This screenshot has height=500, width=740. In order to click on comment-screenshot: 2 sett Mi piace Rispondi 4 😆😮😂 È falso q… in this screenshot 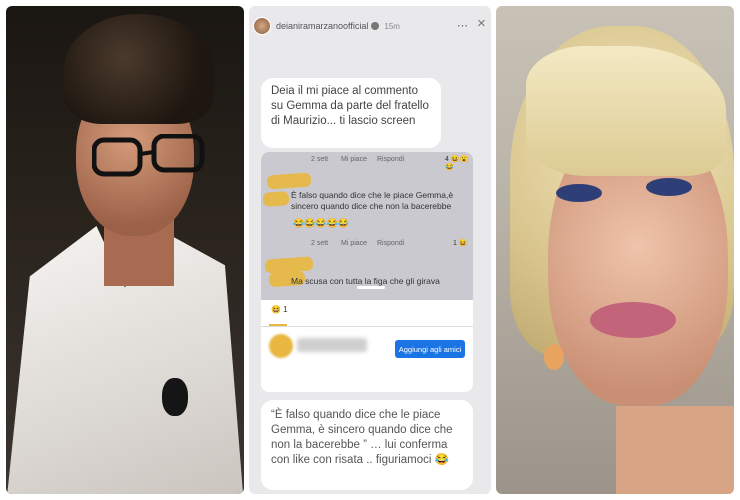, I will do `click(367, 272)`.